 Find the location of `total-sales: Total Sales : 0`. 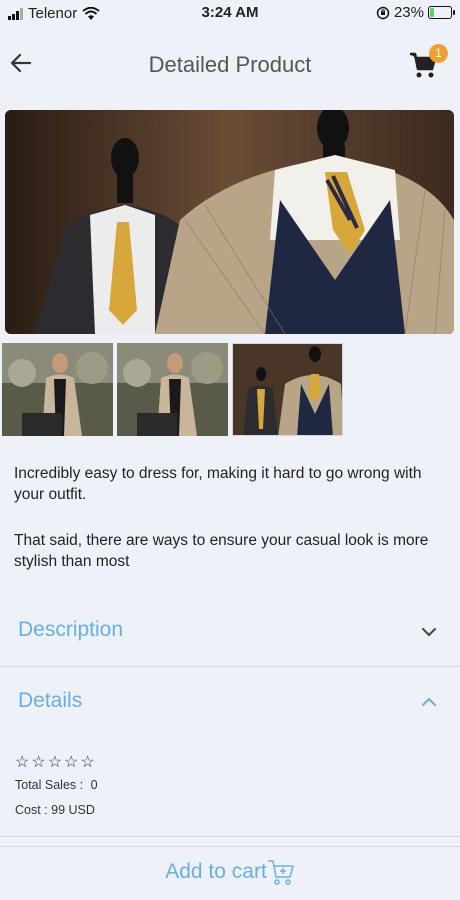

total-sales: Total Sales : 0 is located at coordinates (56, 785).